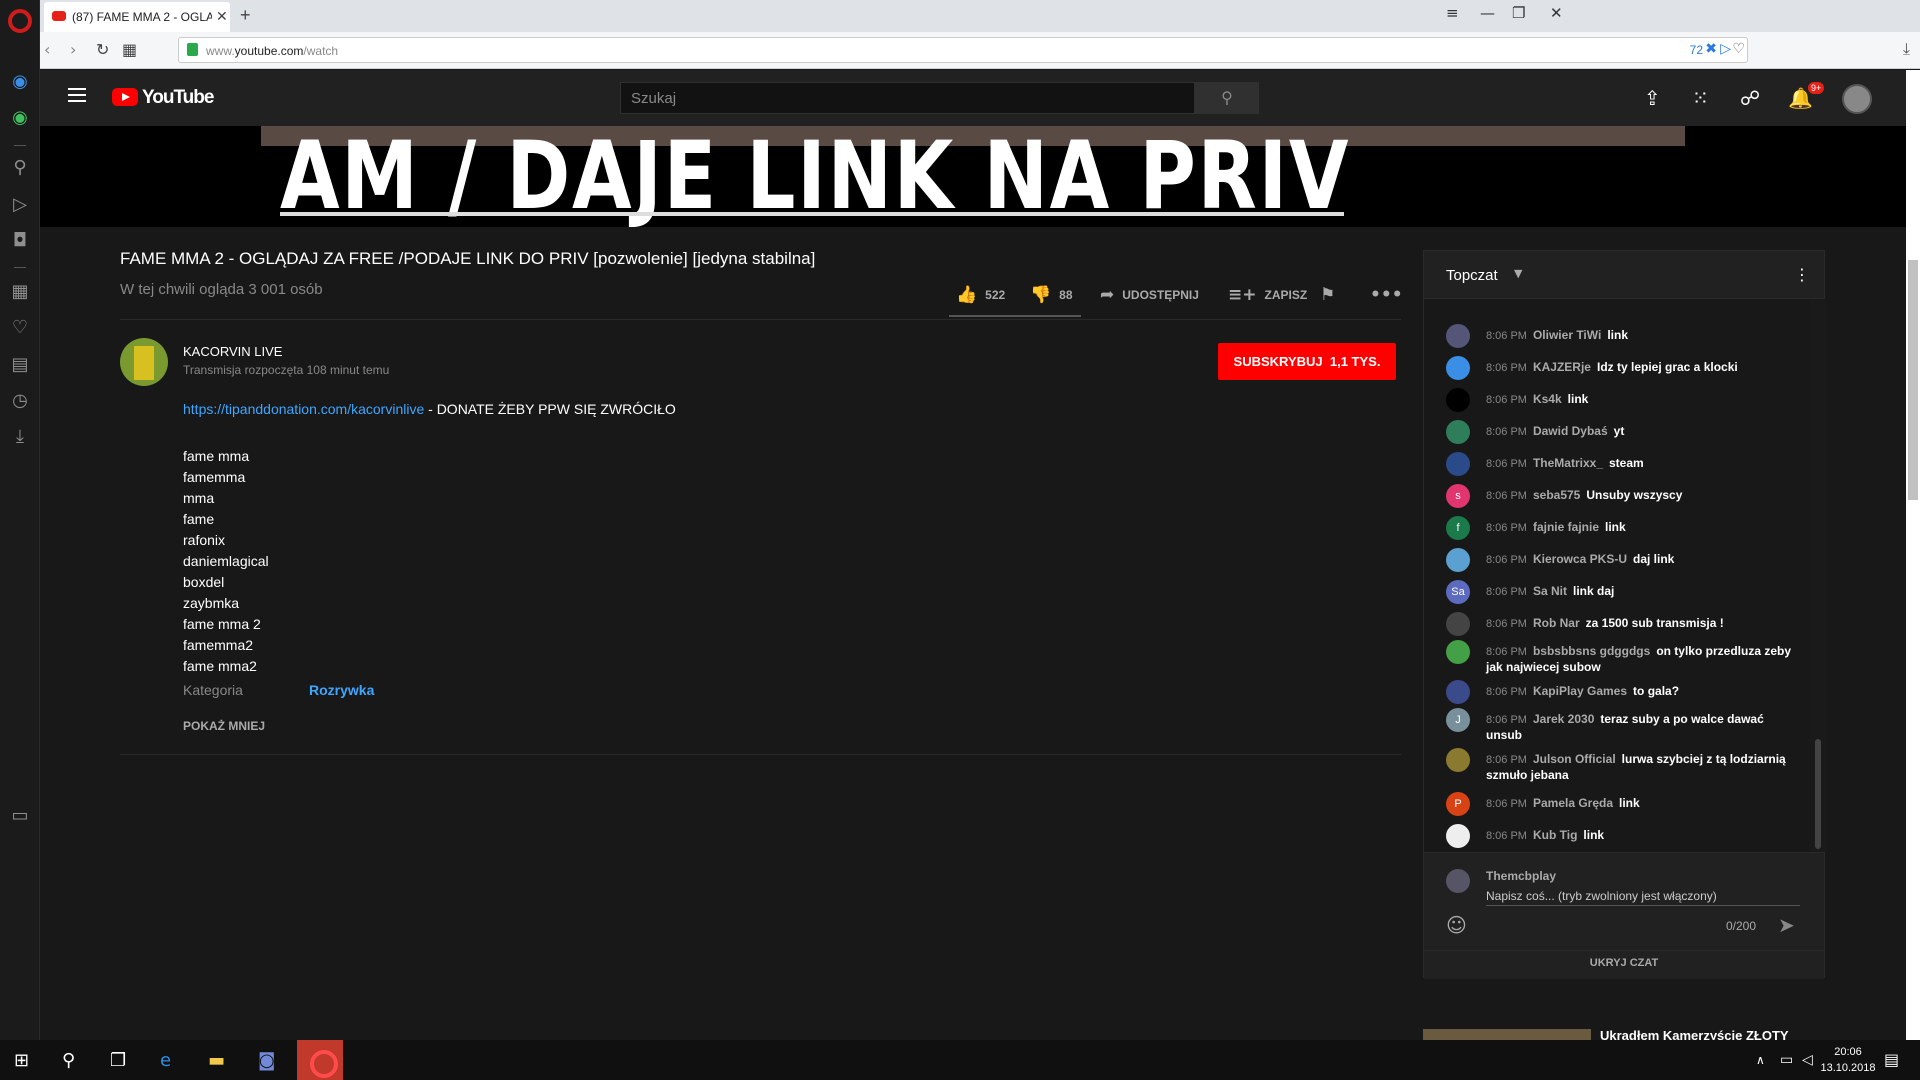  What do you see at coordinates (341, 690) in the screenshot?
I see `category-link: Rozrywka` at bounding box center [341, 690].